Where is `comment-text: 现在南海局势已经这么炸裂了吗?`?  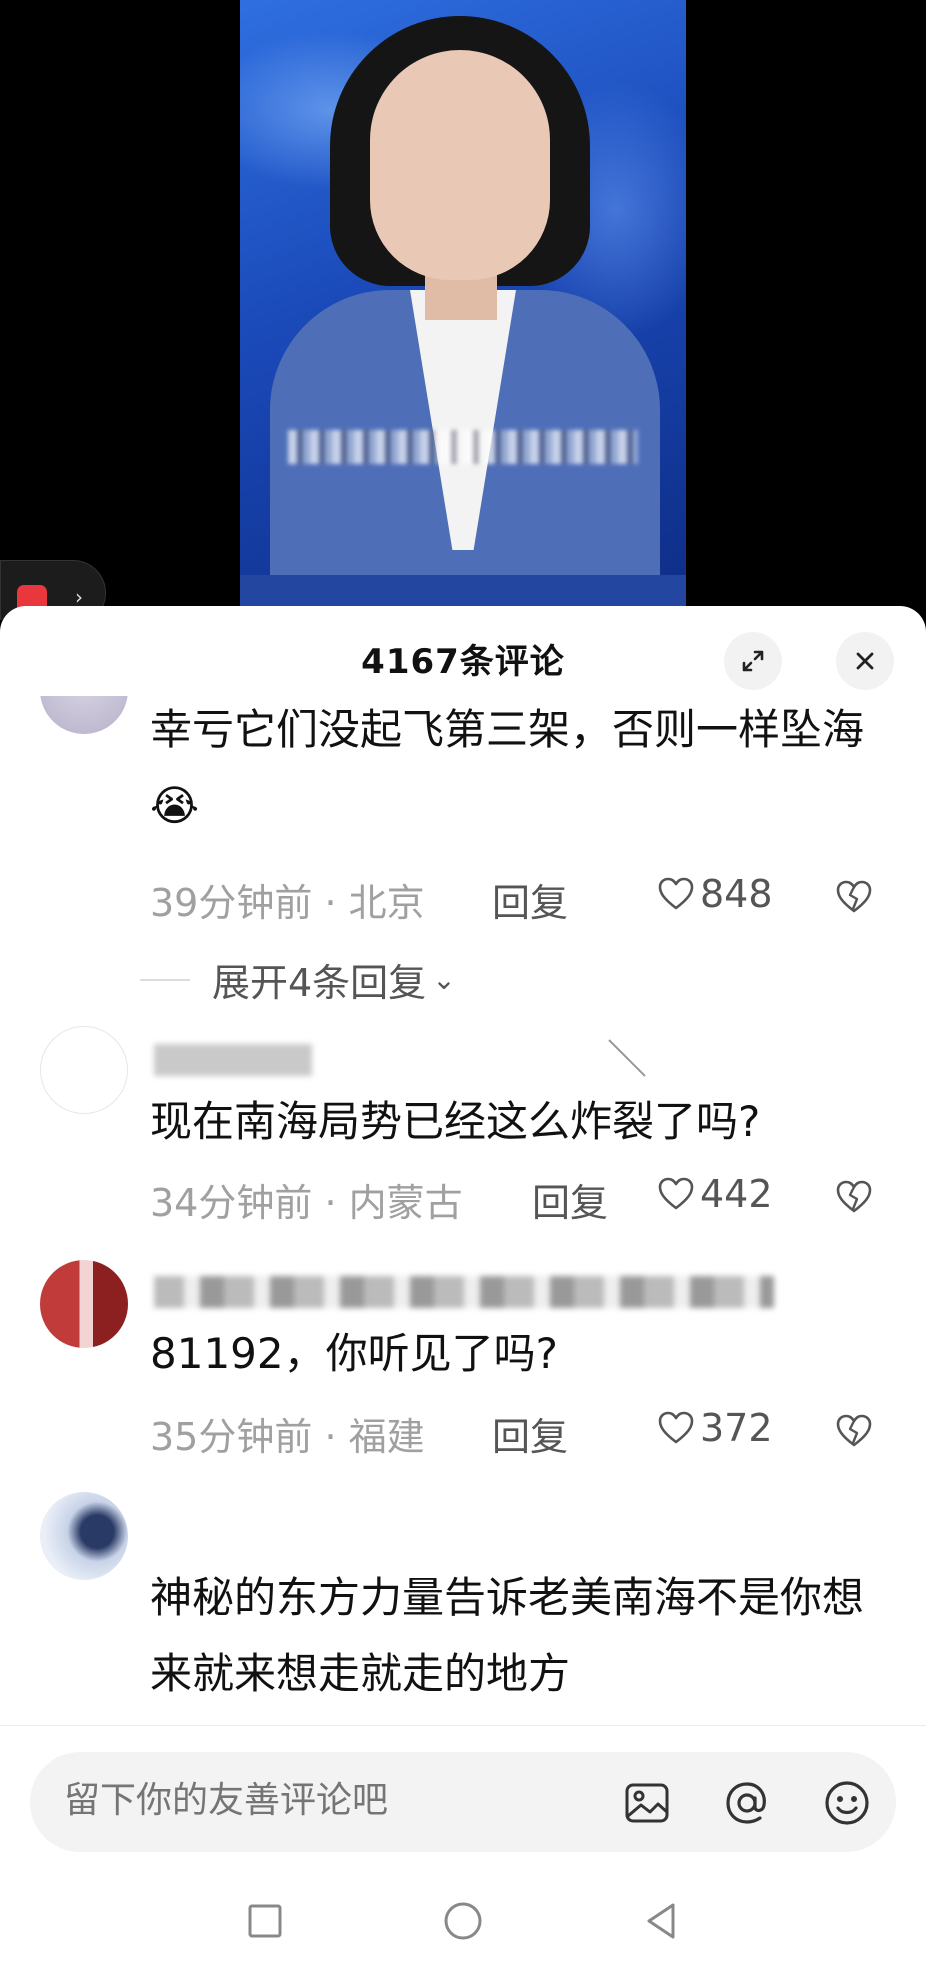 comment-text: 现在南海局势已经这么炸裂了吗? is located at coordinates (455, 1121).